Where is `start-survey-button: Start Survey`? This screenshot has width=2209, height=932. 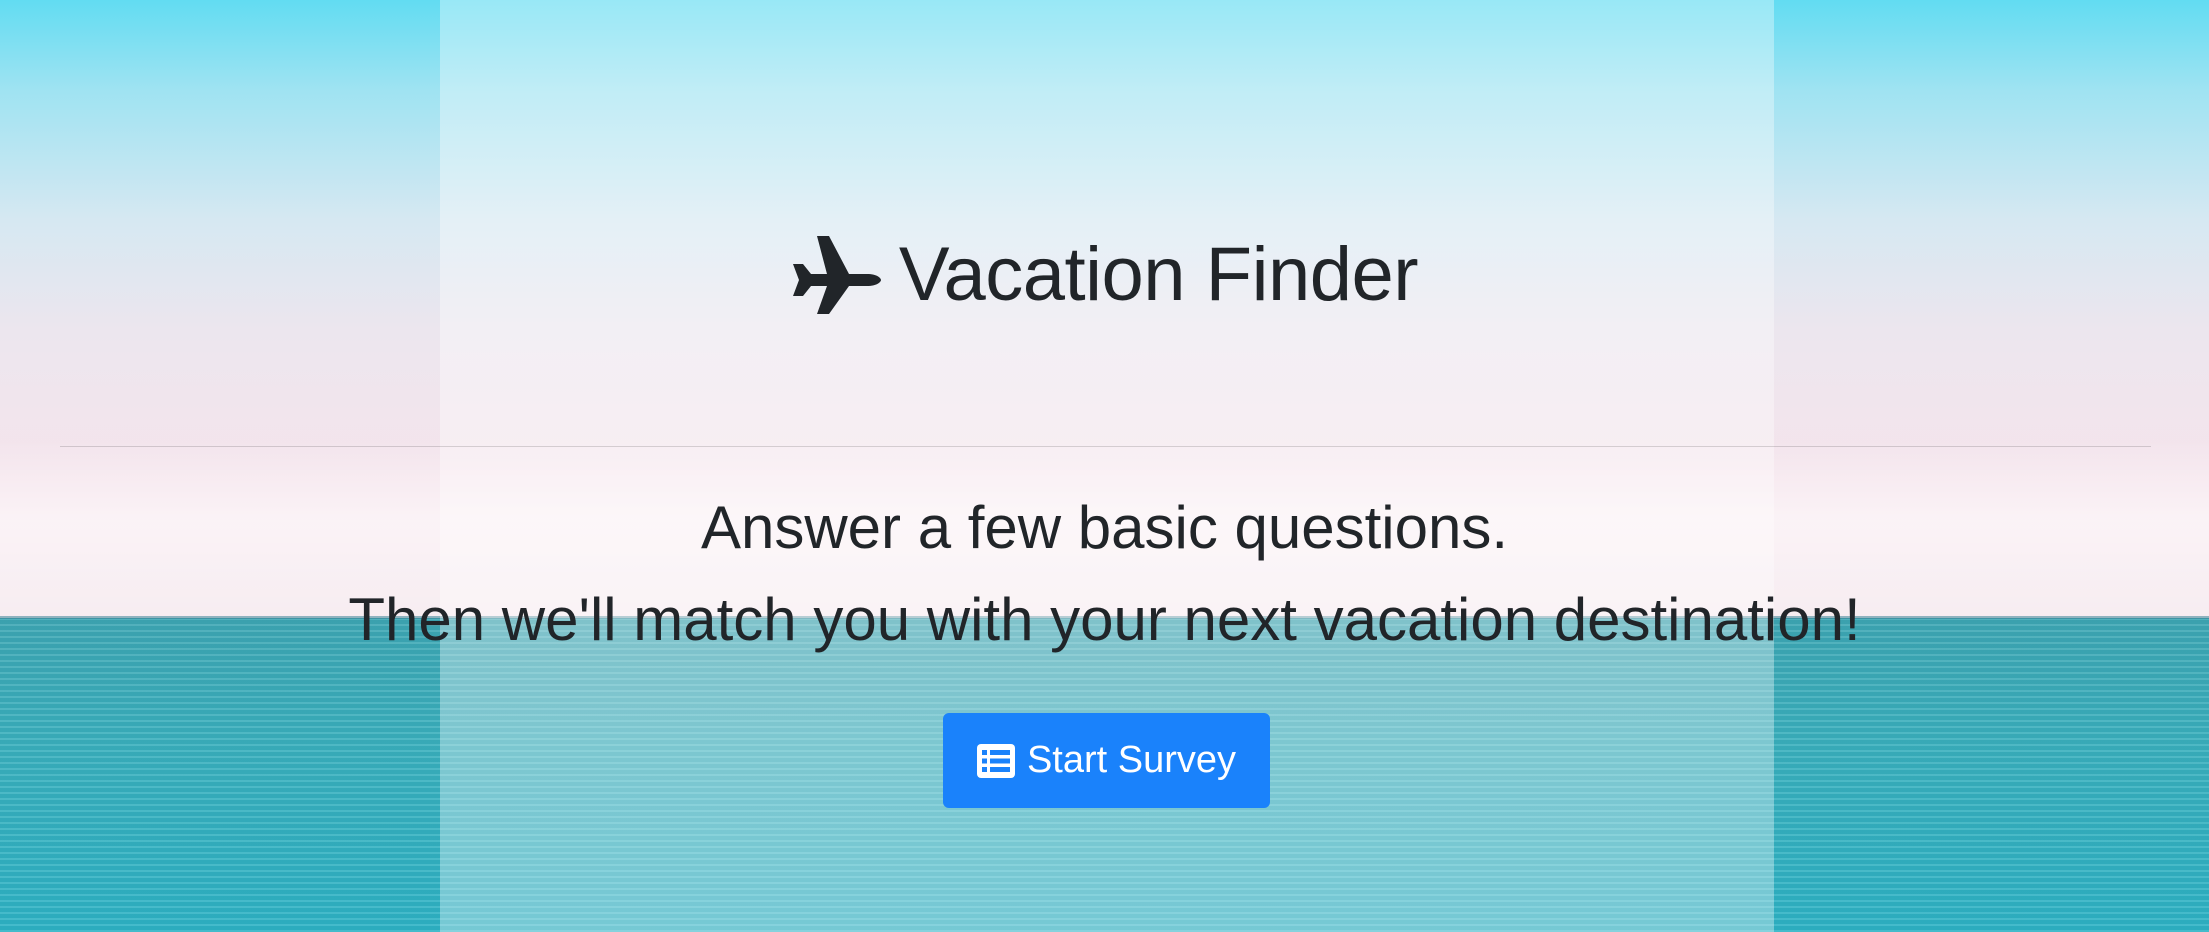 start-survey-button: Start Survey is located at coordinates (1106, 760).